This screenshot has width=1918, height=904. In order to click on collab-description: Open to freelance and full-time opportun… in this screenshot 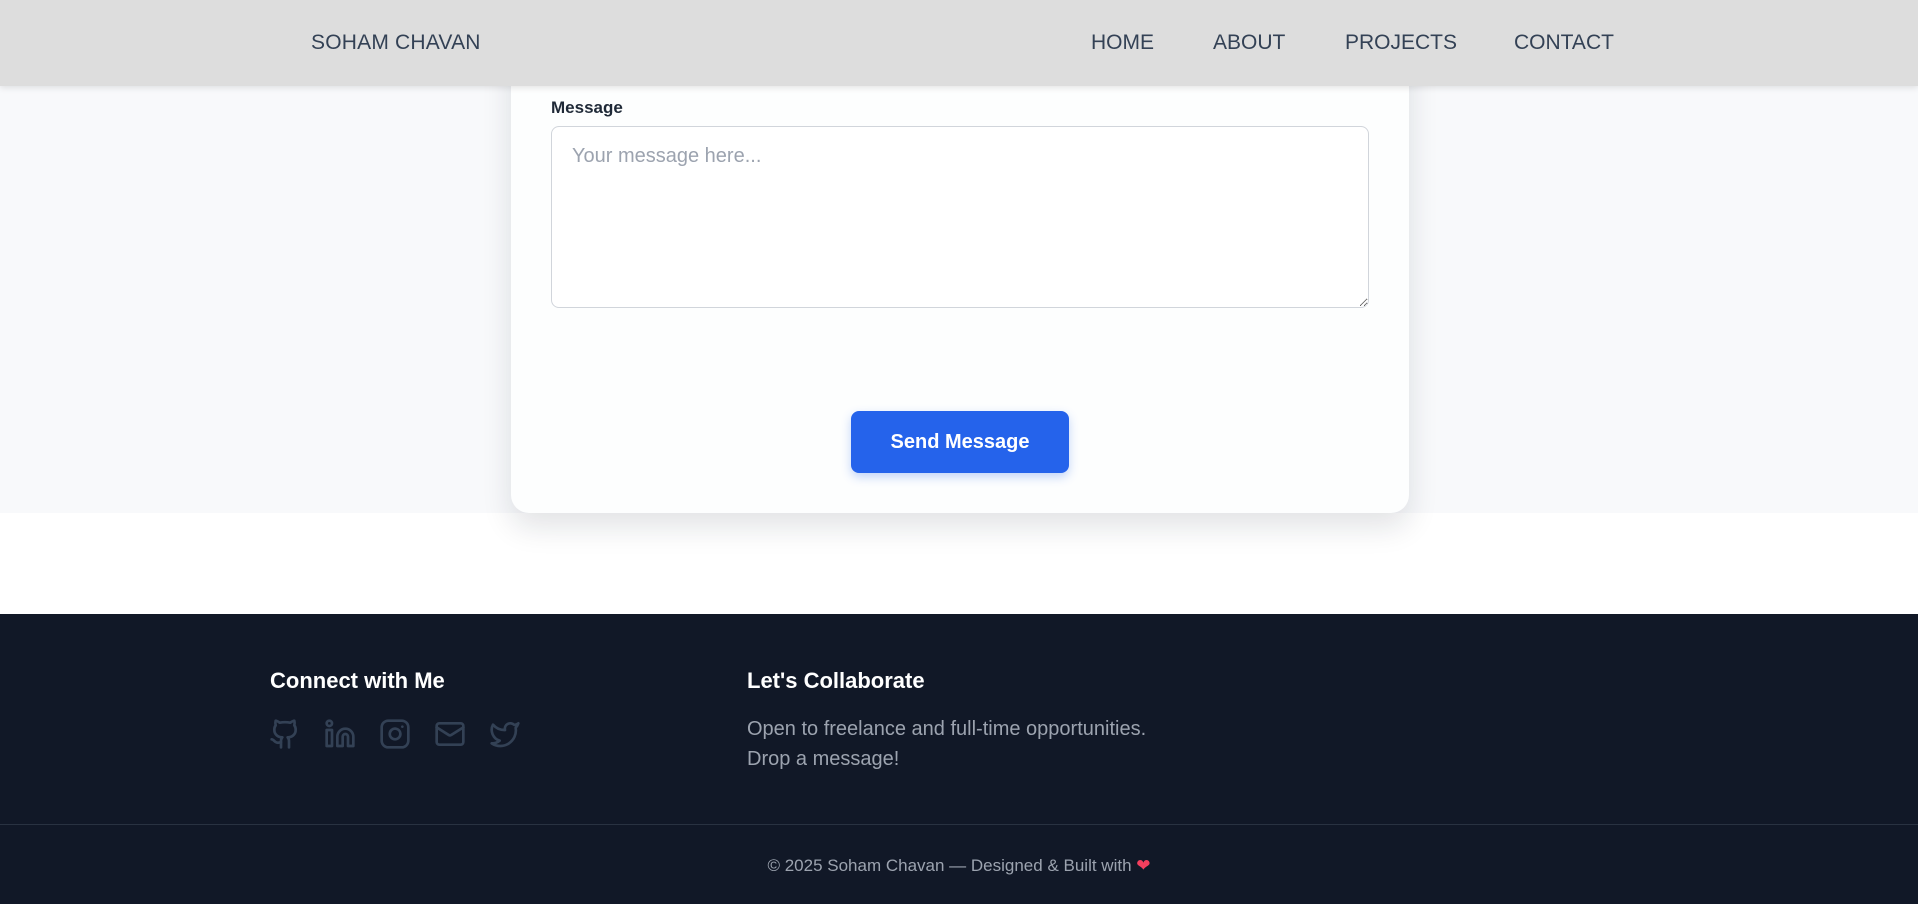, I will do `click(977, 744)`.